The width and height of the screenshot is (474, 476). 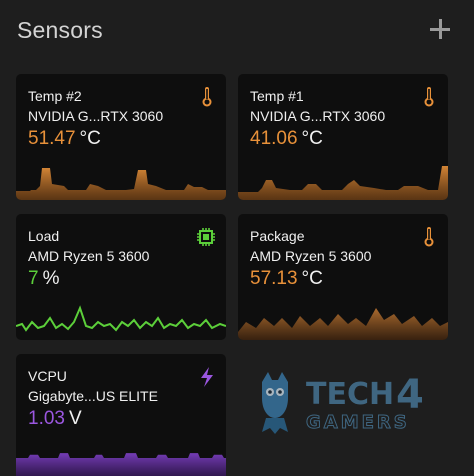 I want to click on watermark-line2: GAMERS, so click(x=358, y=422).